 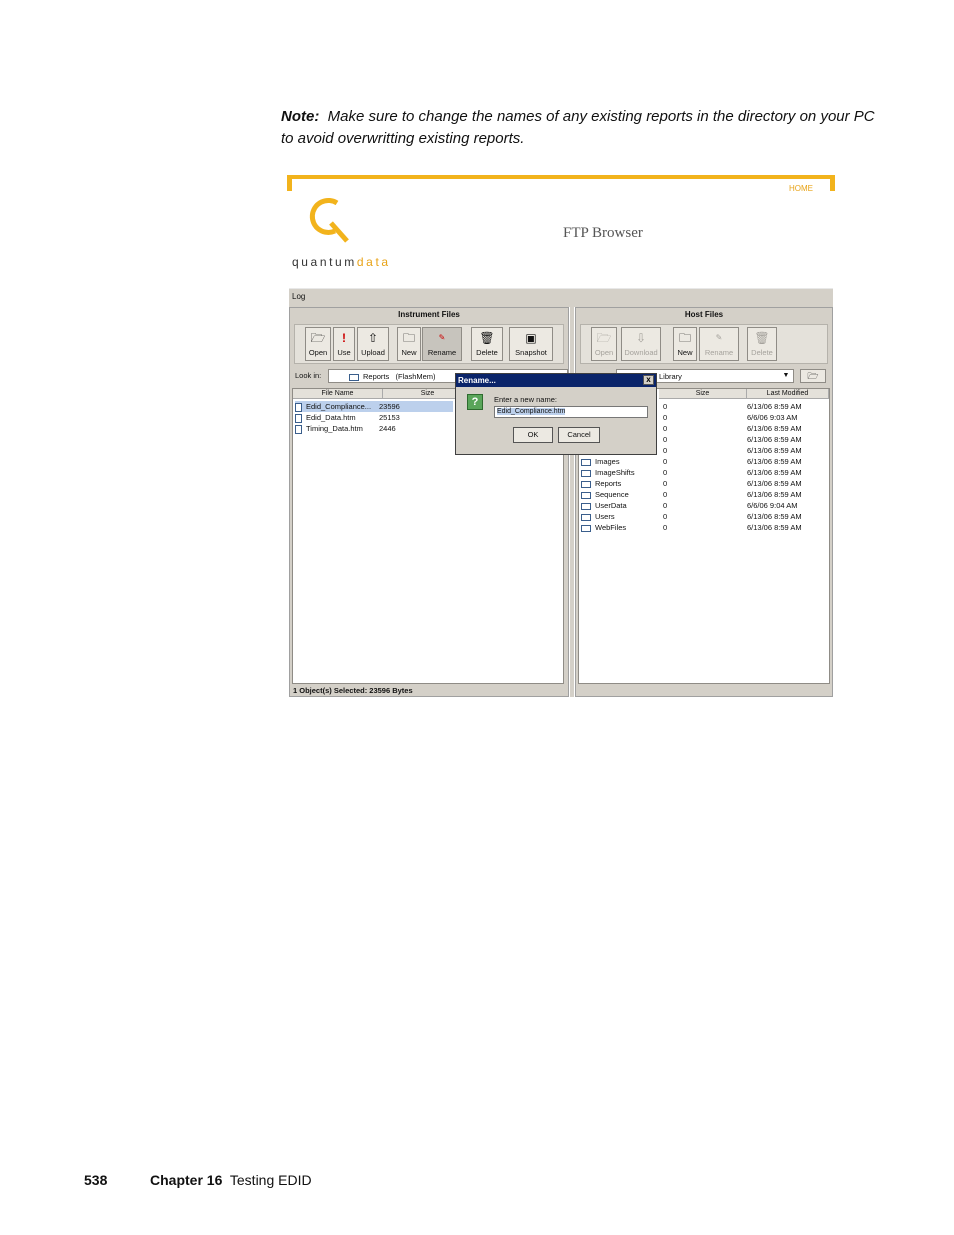 I want to click on file-row: Timing_Data.htm 2446, so click(x=374, y=428).